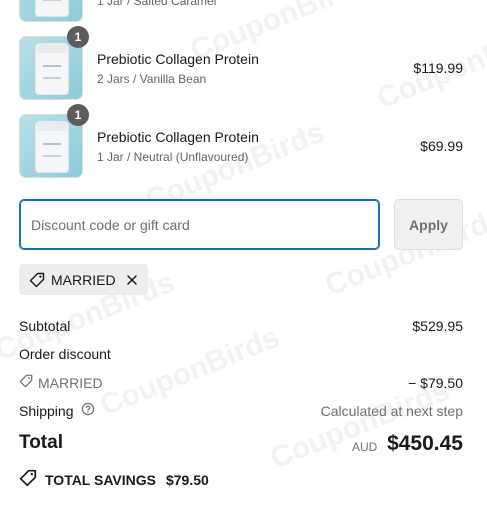 This screenshot has width=487, height=509. Describe the element at coordinates (199, 224) in the screenshot. I see `discount-code-input` at that location.